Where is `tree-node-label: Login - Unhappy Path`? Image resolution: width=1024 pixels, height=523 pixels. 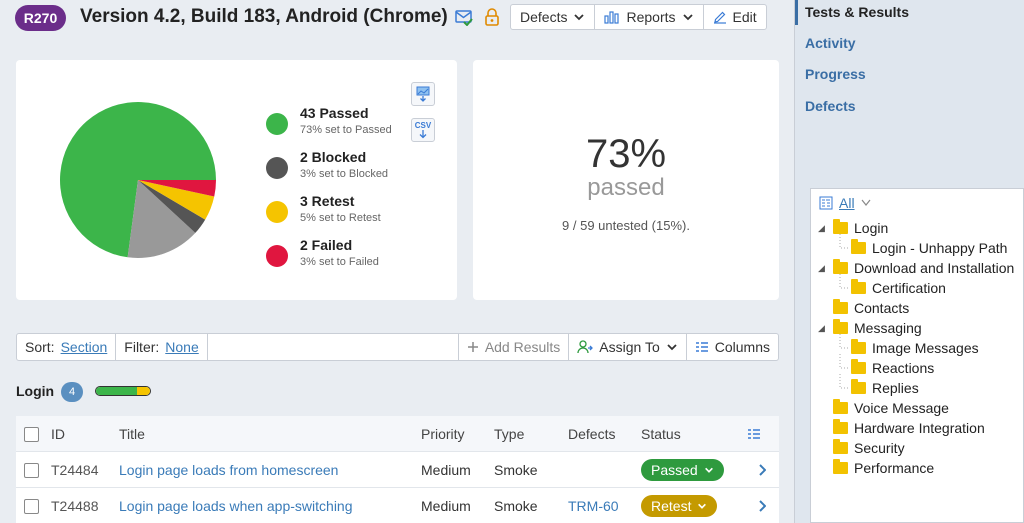
tree-node-label: Login - Unhappy Path is located at coordinates (940, 248).